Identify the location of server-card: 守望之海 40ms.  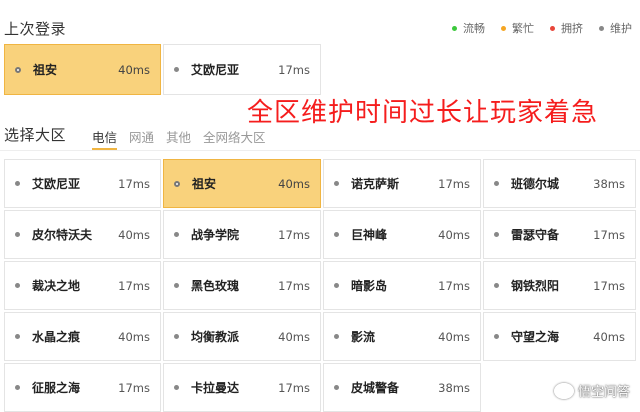
(559, 336).